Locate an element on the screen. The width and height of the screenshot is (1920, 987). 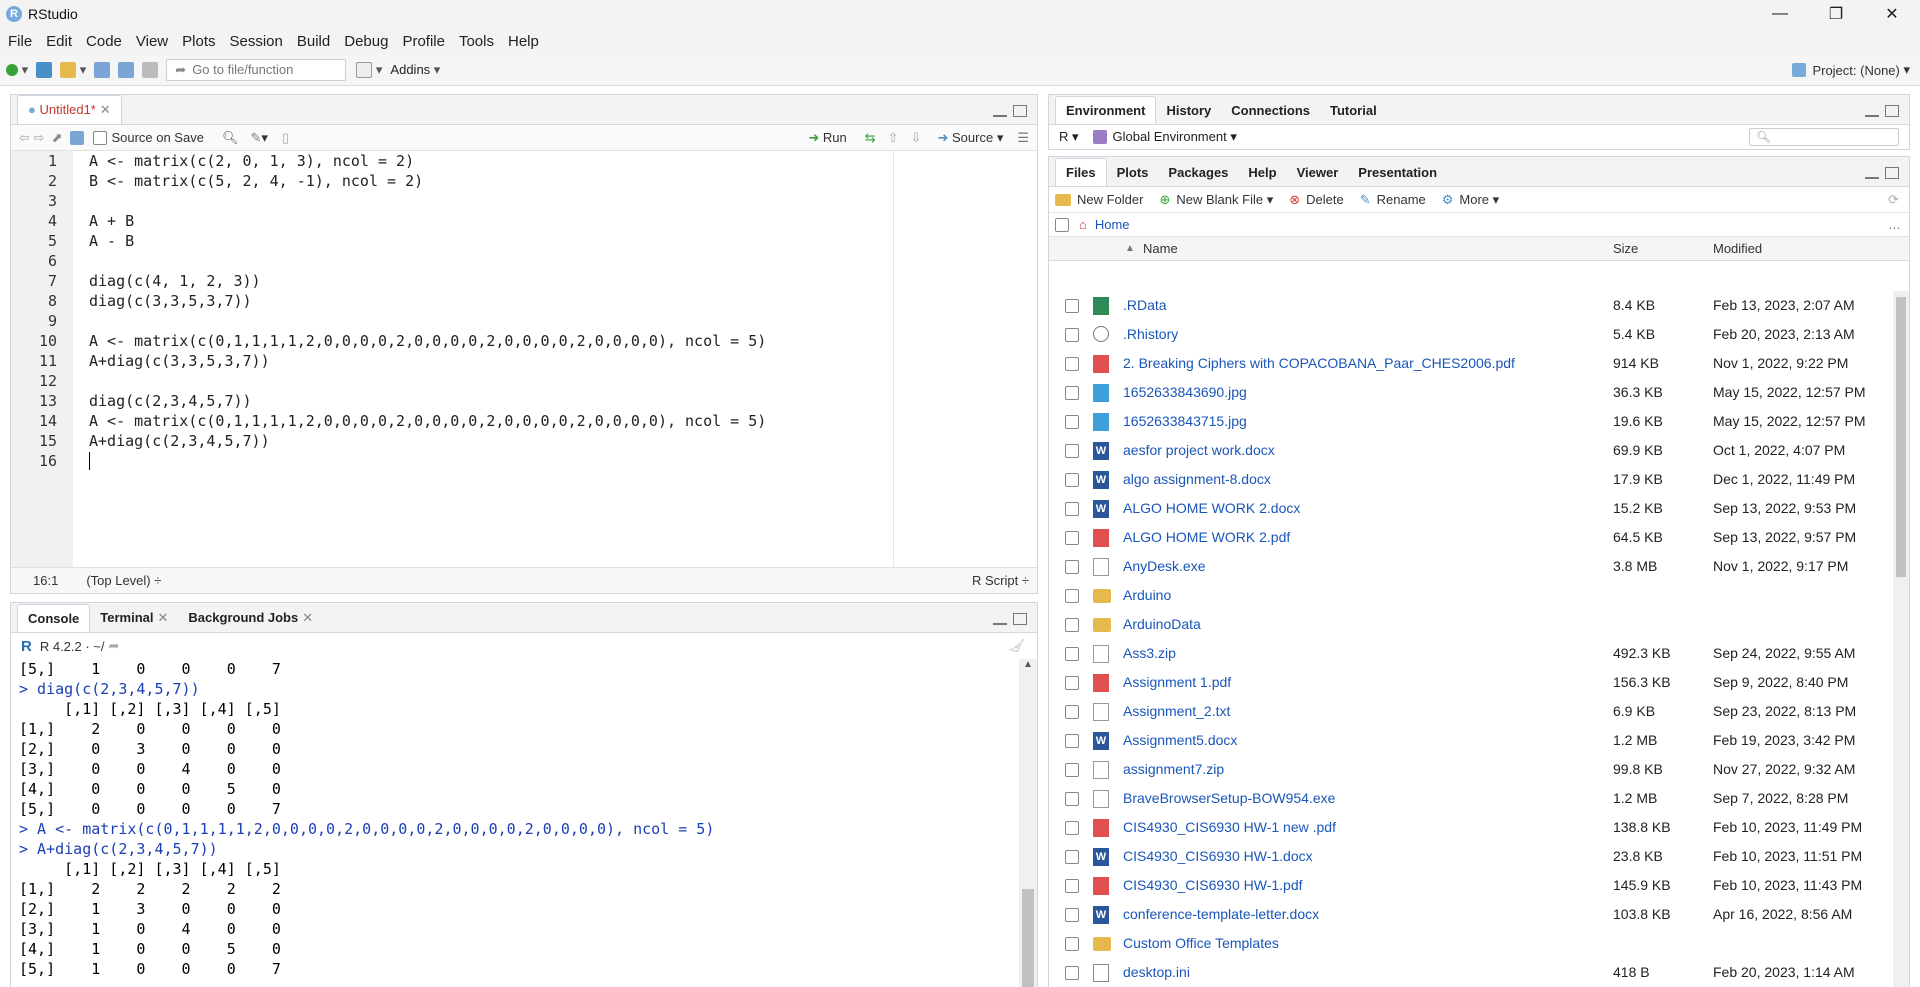
tab-packages: Packages is located at coordinates (1198, 172).